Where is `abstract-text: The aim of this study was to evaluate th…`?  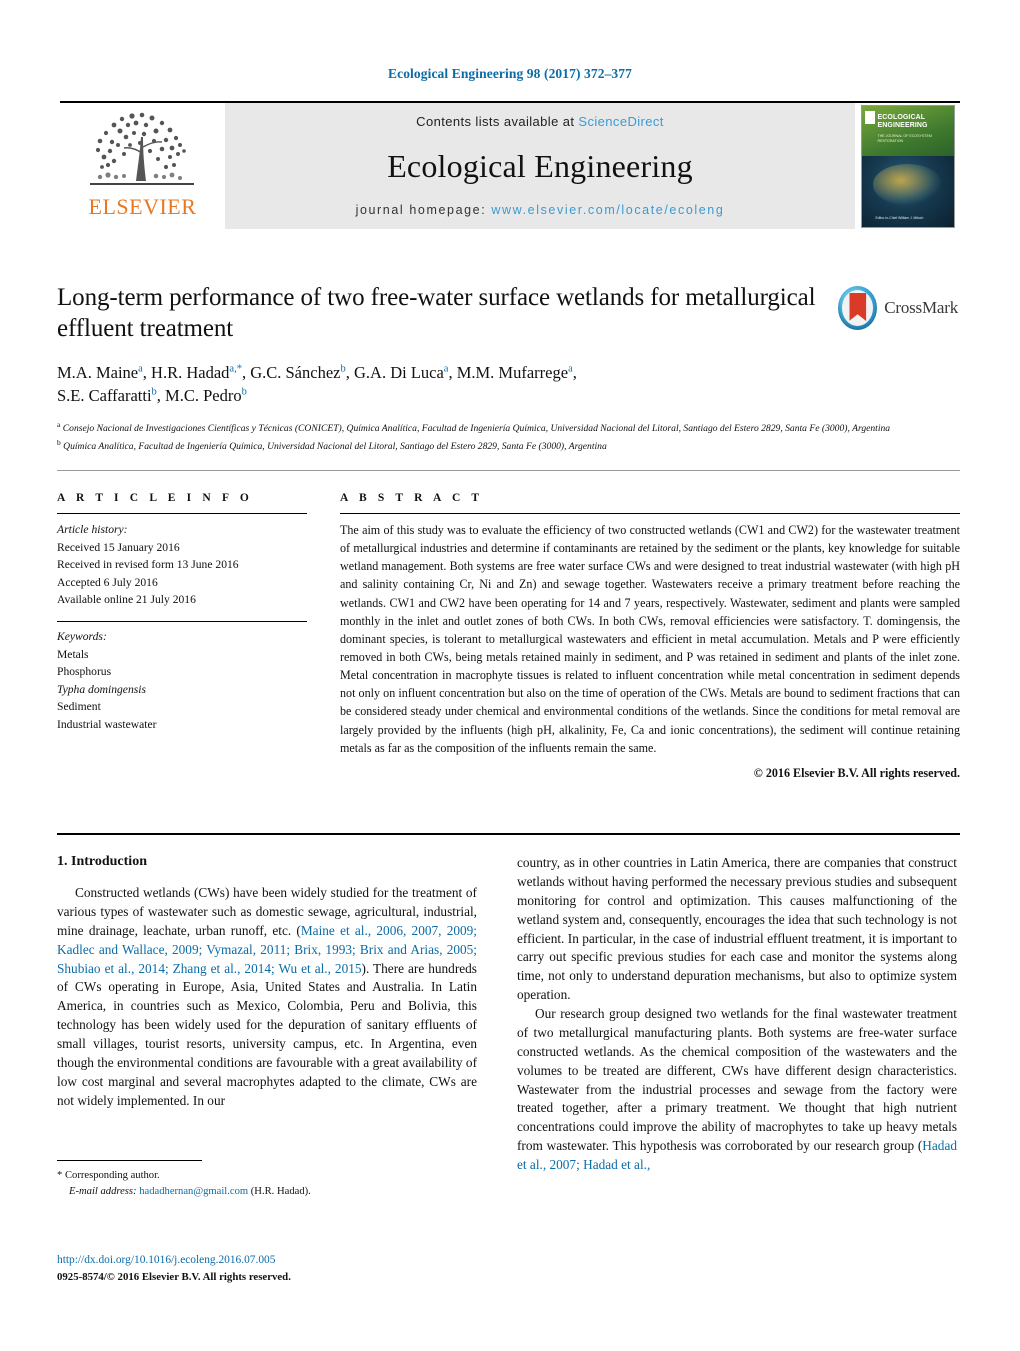 abstract-text: The aim of this study was to evaluate th… is located at coordinates (650, 639).